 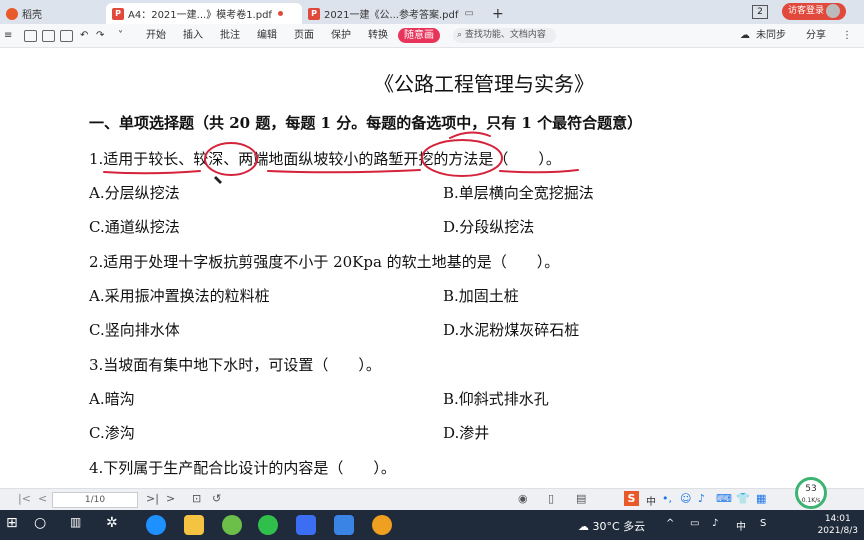 What do you see at coordinates (116, 525) in the screenshot?
I see `fan-app-icon: ✲` at bounding box center [116, 525].